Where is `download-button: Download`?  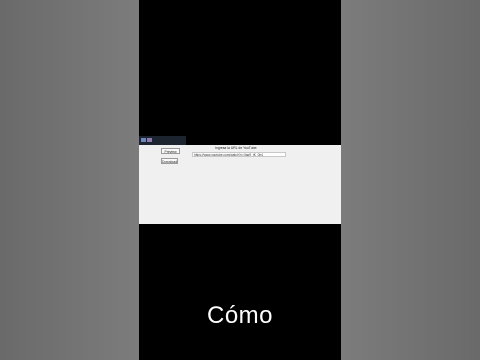
download-button: Download is located at coordinates (169, 161).